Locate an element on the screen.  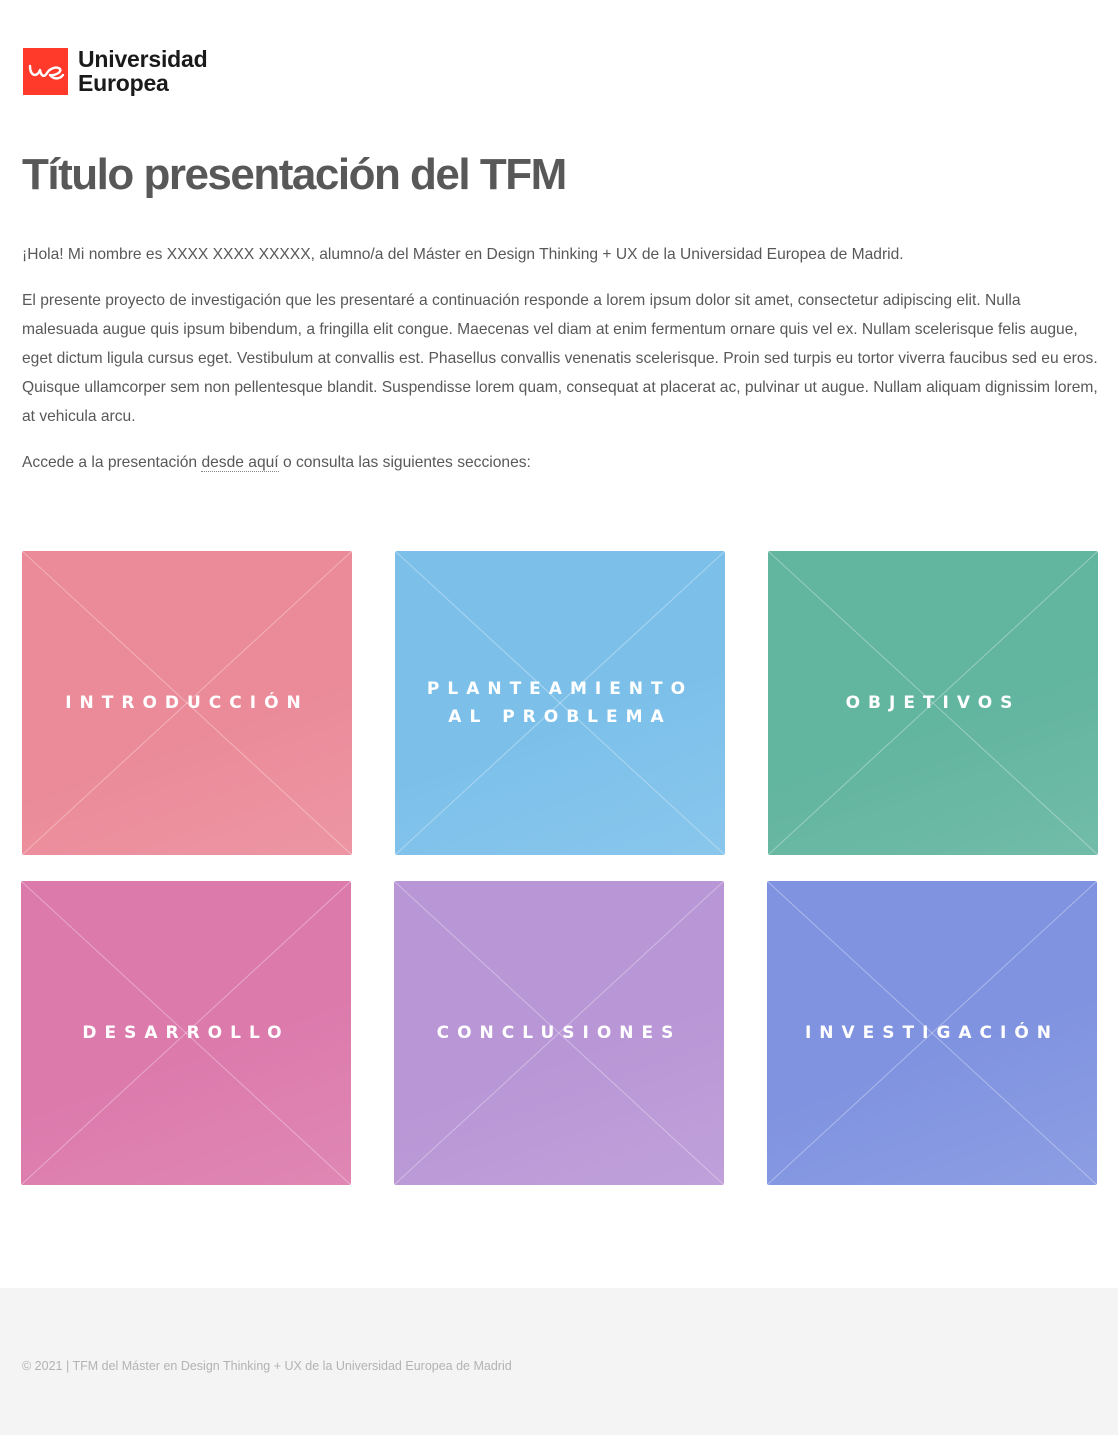
tile-planteamiento: PLANTEAMIENTO AL PROBLEMA is located at coordinates (560, 703).